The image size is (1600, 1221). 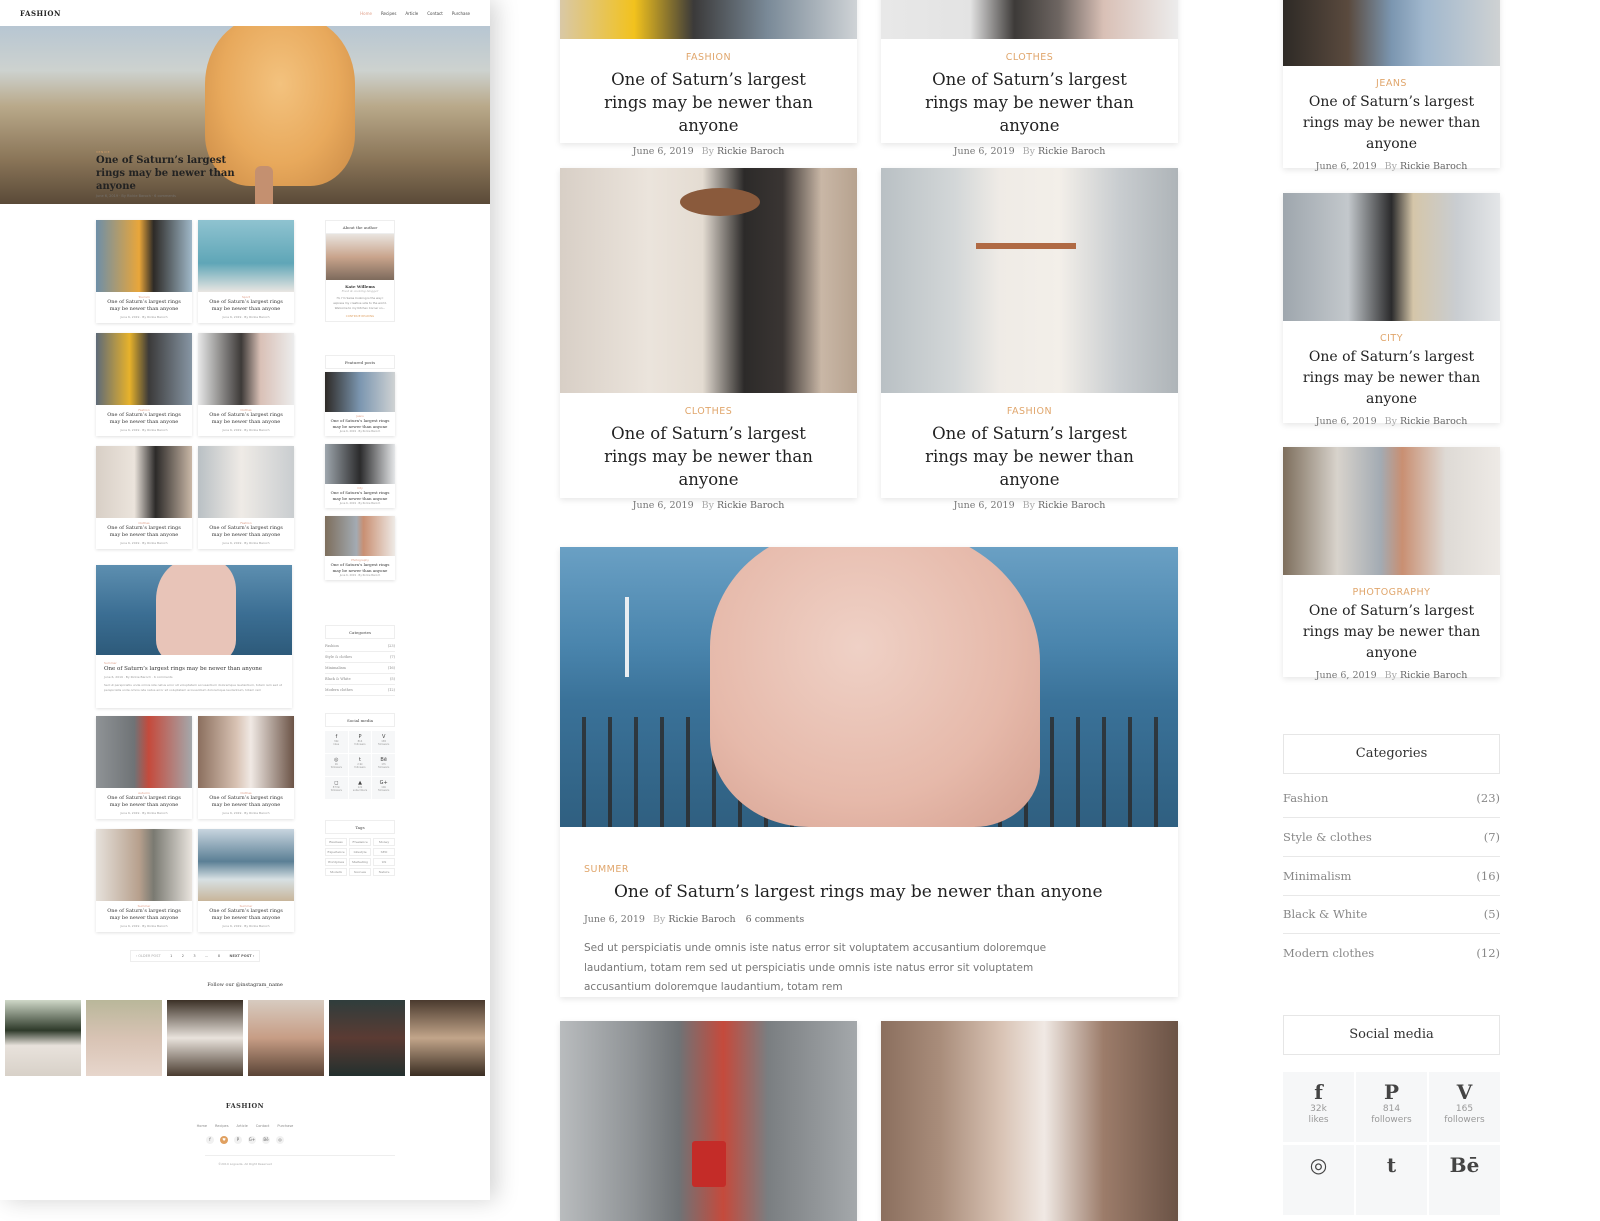 I want to click on page-link: 2, so click(x=183, y=956).